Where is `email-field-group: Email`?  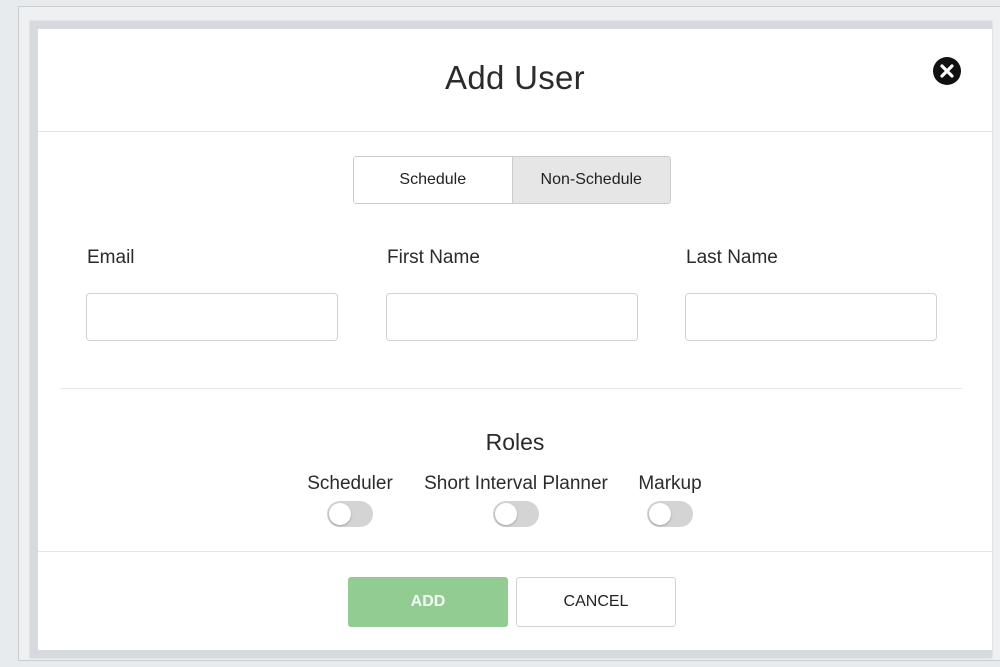
email-field-group: Email is located at coordinates (212, 294).